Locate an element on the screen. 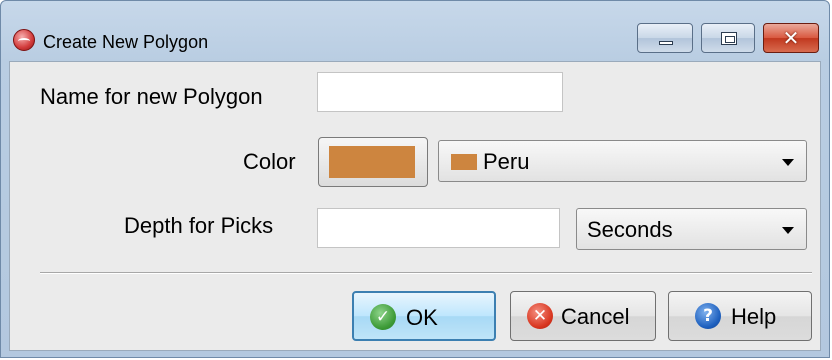 The height and width of the screenshot is (360, 832). window-title: Create New Polygon is located at coordinates (126, 42).